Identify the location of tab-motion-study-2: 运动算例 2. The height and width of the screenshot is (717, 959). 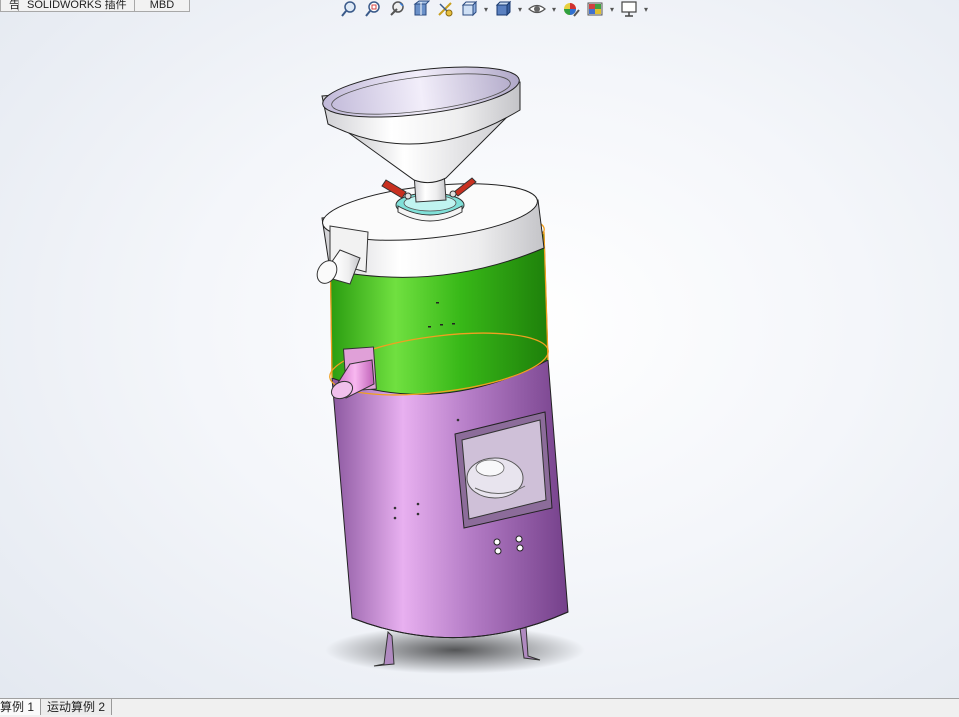
(77, 707).